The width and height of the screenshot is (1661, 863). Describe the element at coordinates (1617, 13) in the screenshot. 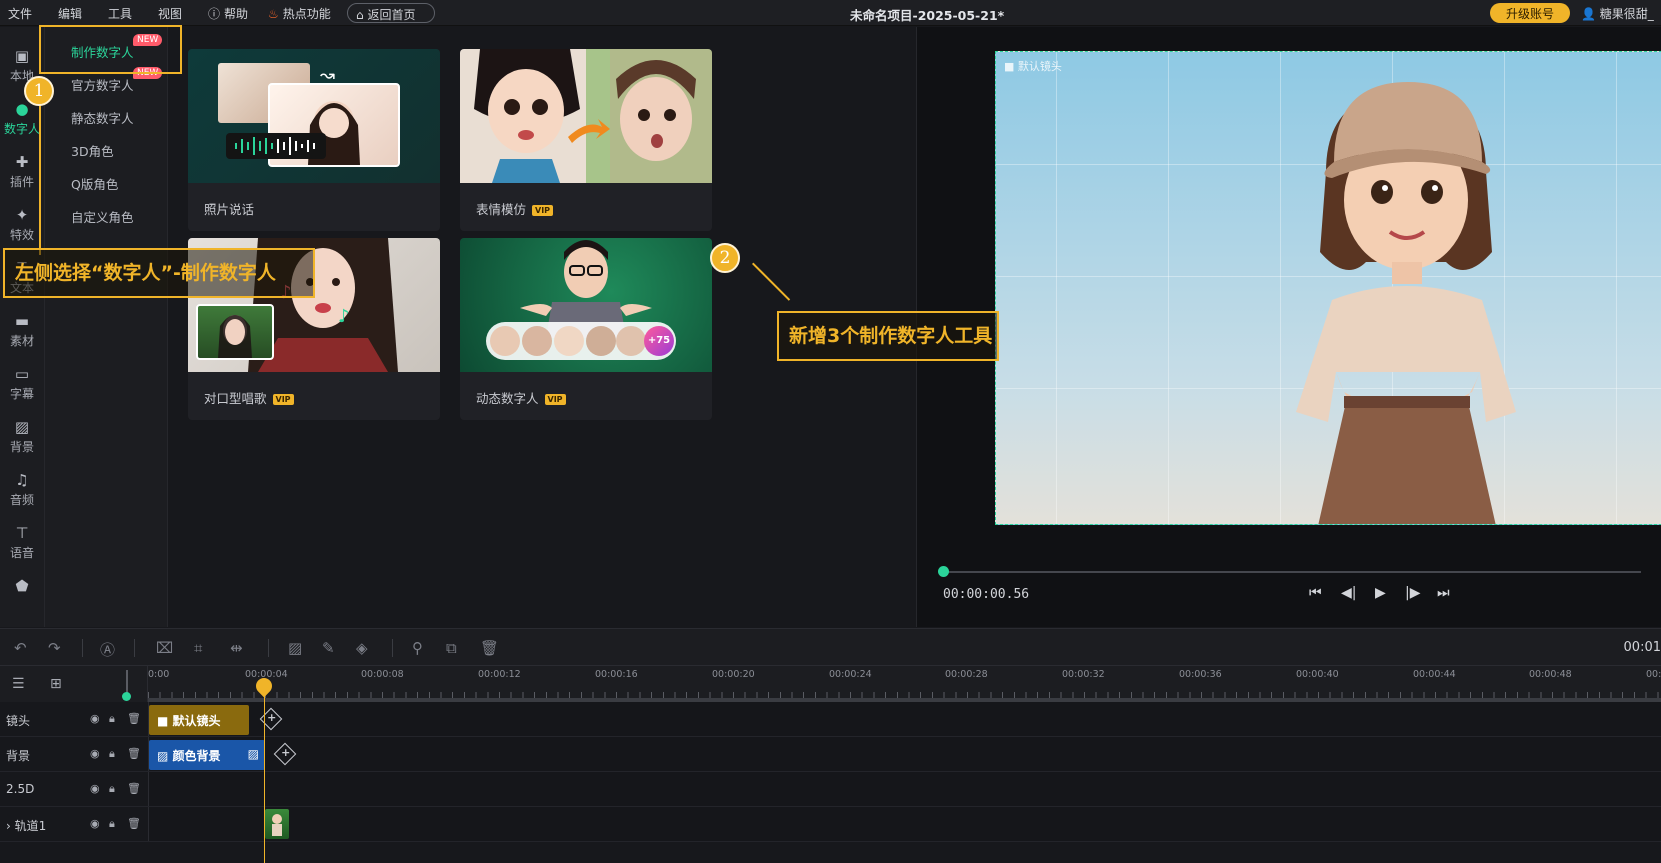

I see `user-account: 👤 糖果很甜_` at that location.